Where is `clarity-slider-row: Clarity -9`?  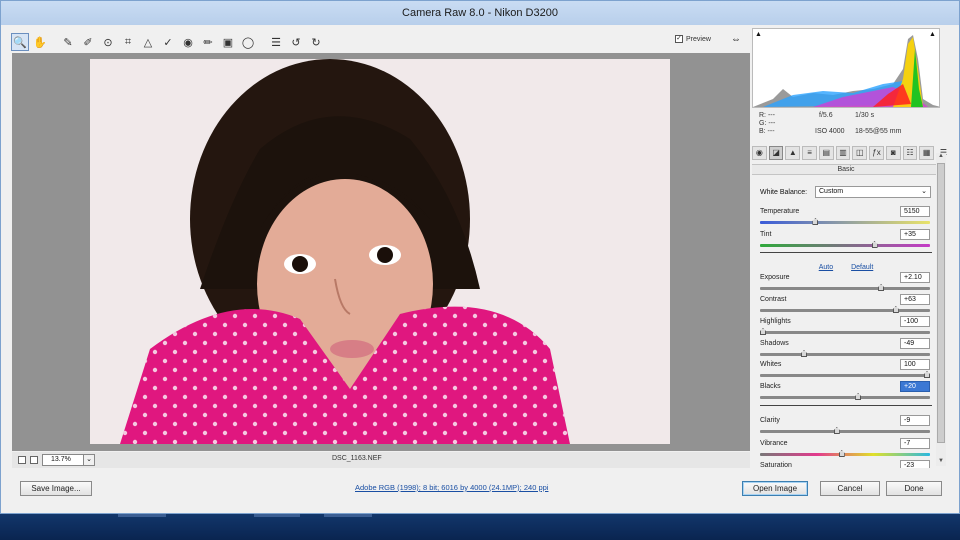
clarity-slider-row: Clarity -9 is located at coordinates (846, 426).